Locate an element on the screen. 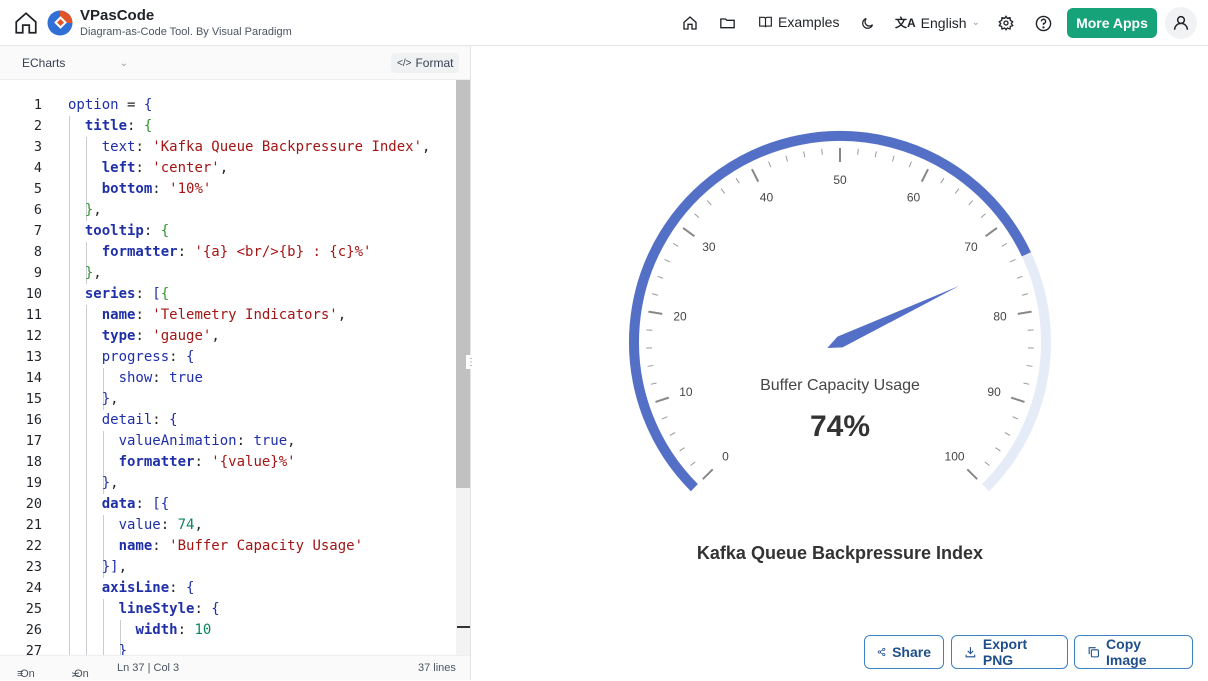 The height and width of the screenshot is (681, 1208). code-line: 14 show: true is located at coordinates (228, 378).